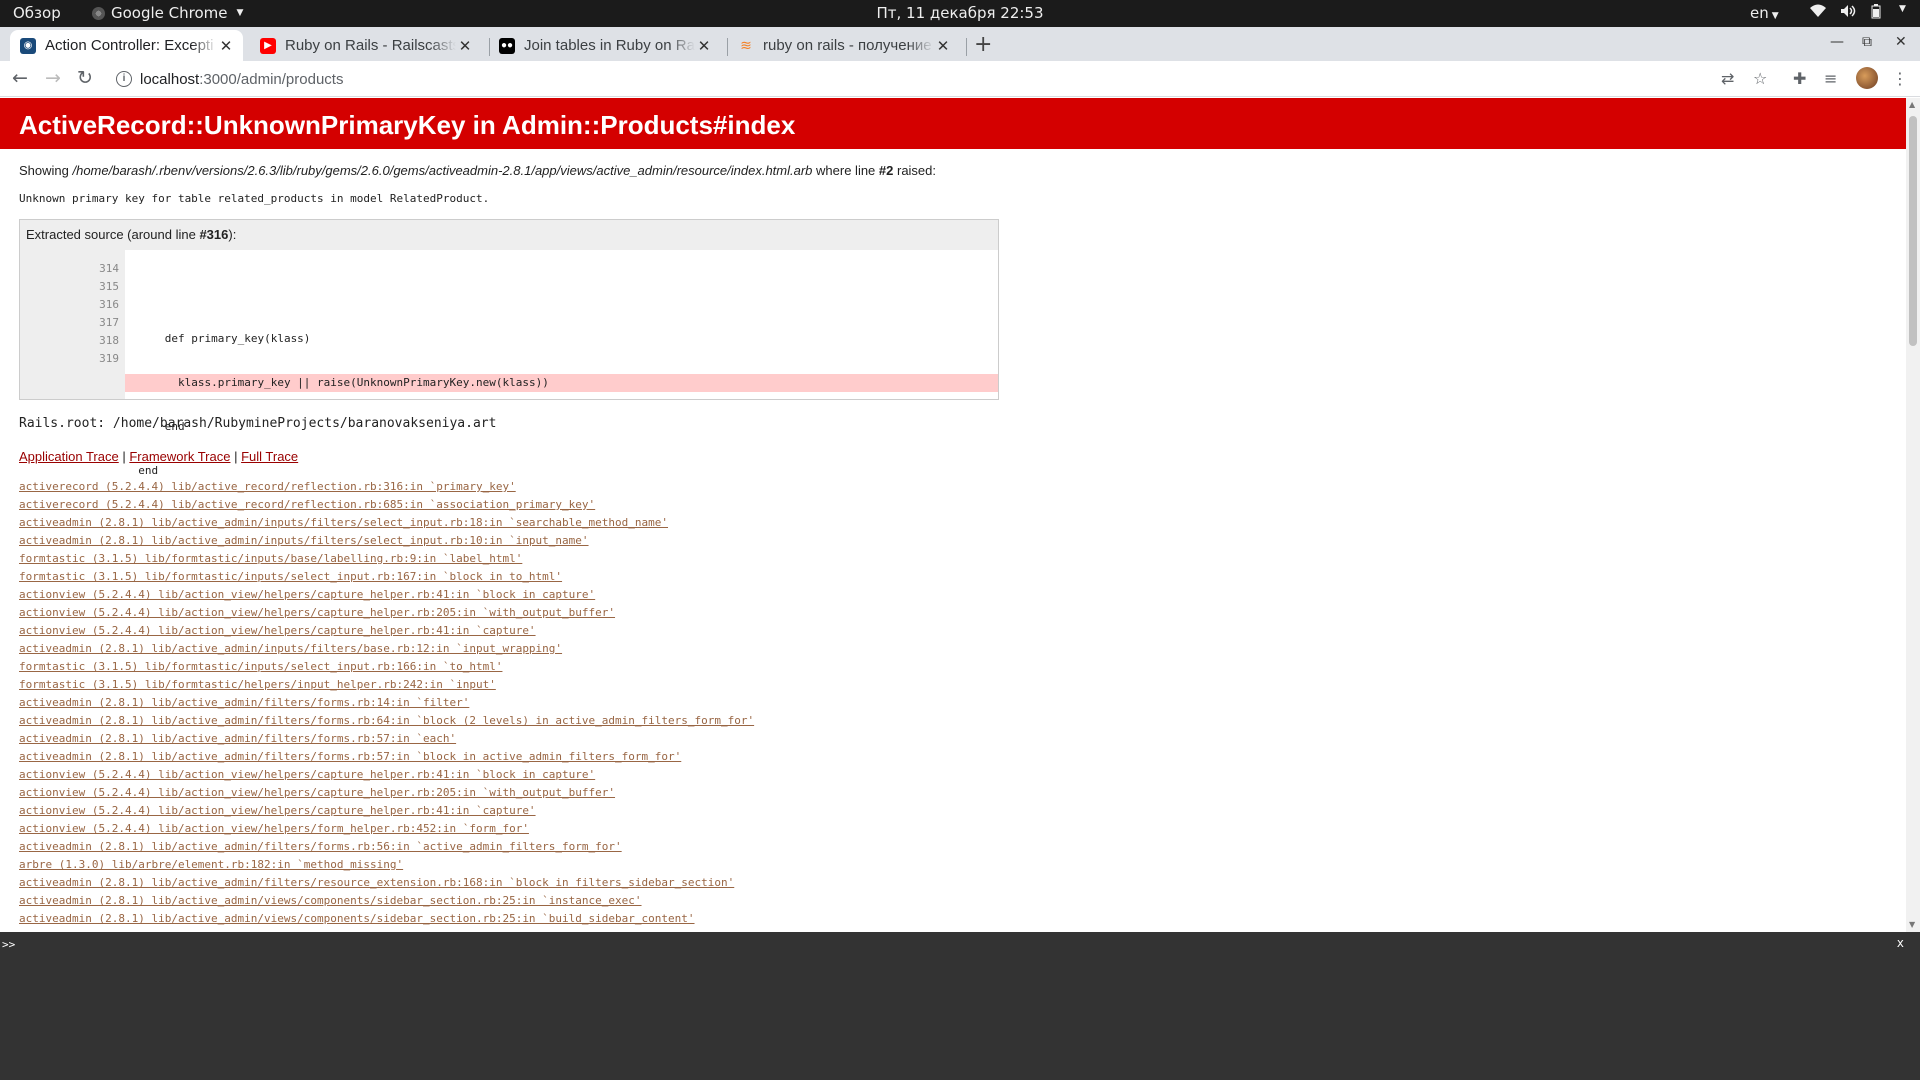  Describe the element at coordinates (370, 45) in the screenshot. I see `tab-title: Ruby on Rails - Railscasts` at that location.